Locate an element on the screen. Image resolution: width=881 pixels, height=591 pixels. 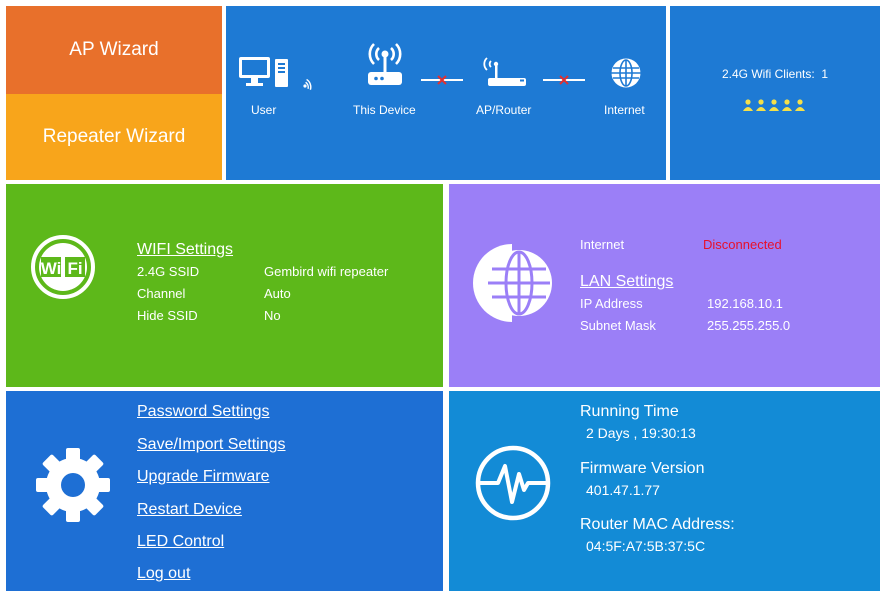
wifi-key-hide-ssid: Hide SSID is located at coordinates (167, 315).